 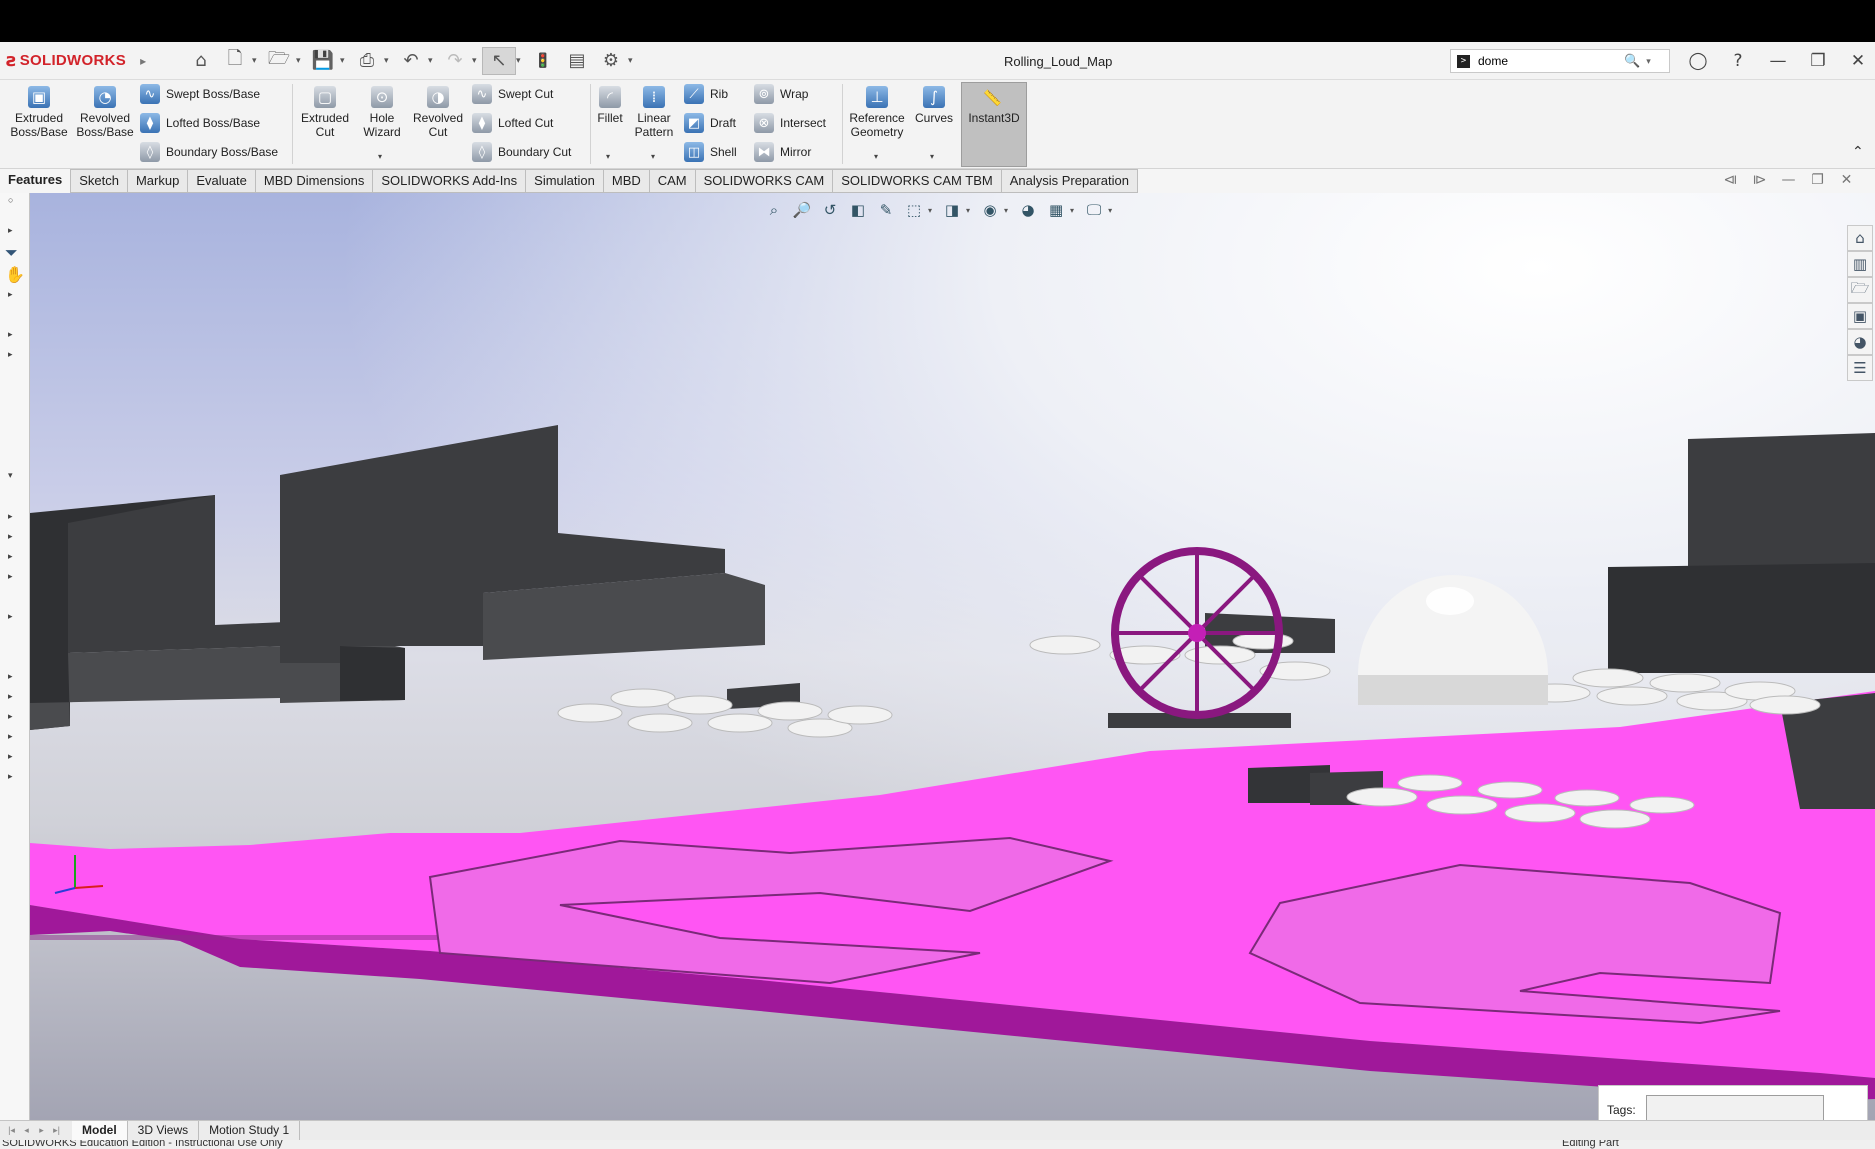 I want to click on restore-icon: ❐, so click(x=1817, y=180).